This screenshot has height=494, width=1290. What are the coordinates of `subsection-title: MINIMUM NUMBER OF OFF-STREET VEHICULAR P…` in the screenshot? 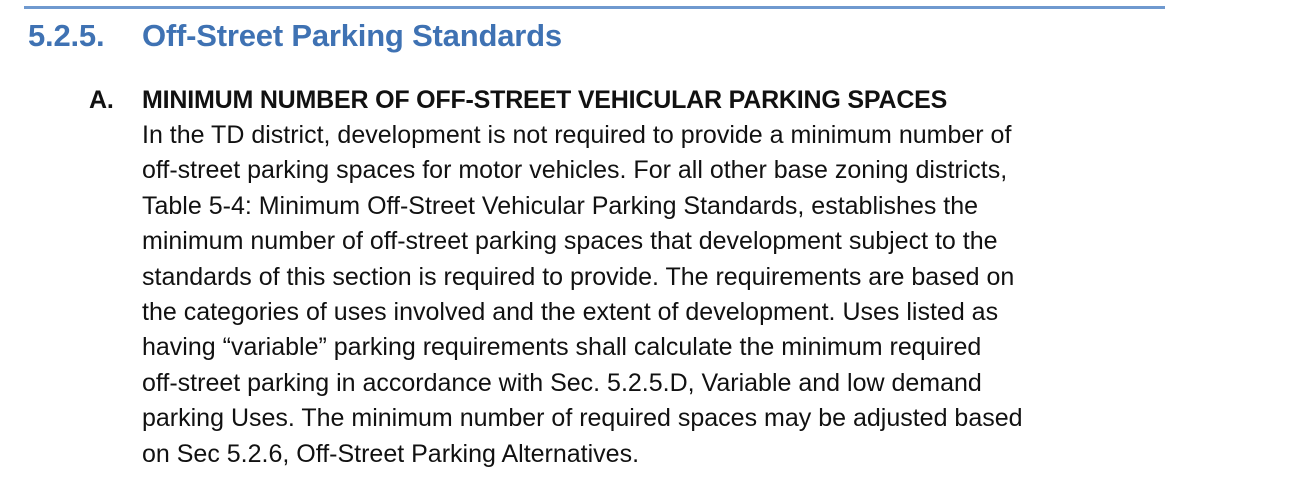 It's located at (545, 99).